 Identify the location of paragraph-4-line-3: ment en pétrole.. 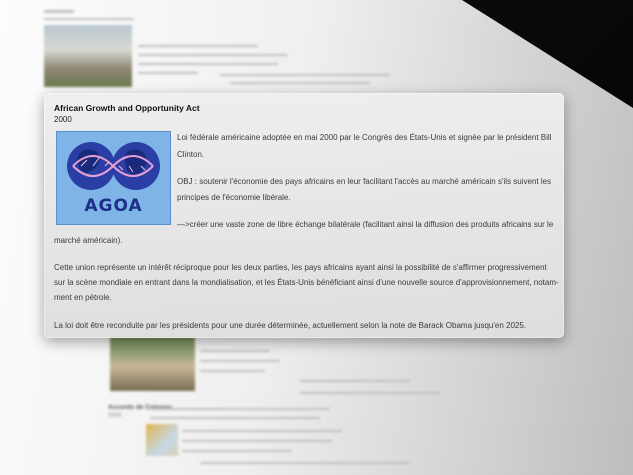
(83, 297).